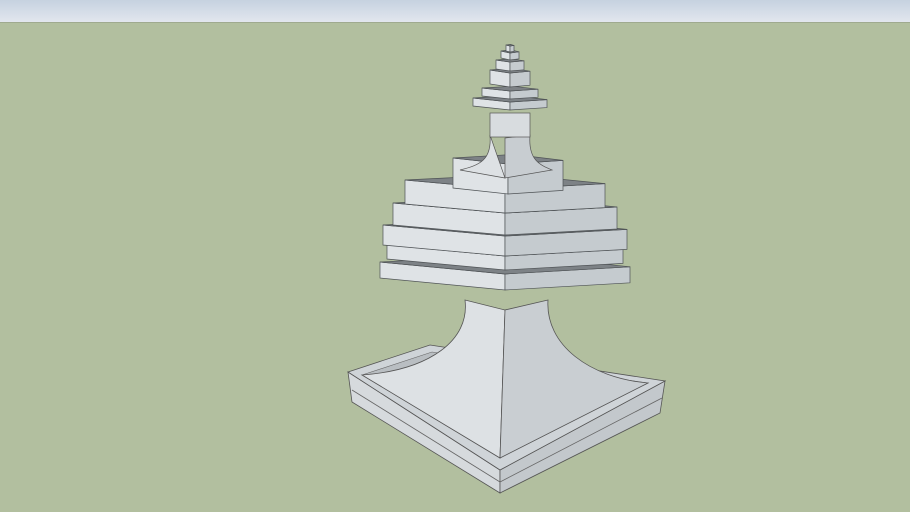 Image resolution: width=910 pixels, height=512 pixels. I want to click on spire-tiers, so click(510, 77).